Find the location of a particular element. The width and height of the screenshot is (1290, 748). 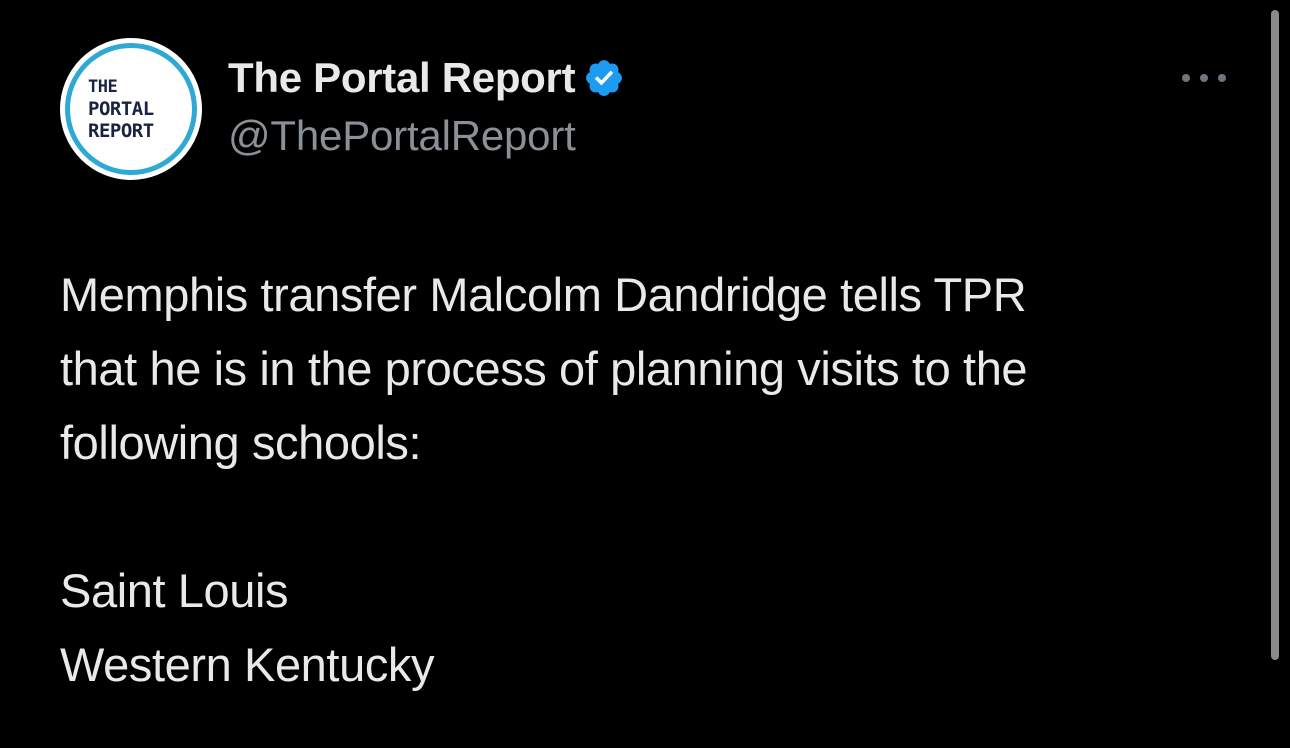

school-item: Western Kentucky is located at coordinates (247, 664).